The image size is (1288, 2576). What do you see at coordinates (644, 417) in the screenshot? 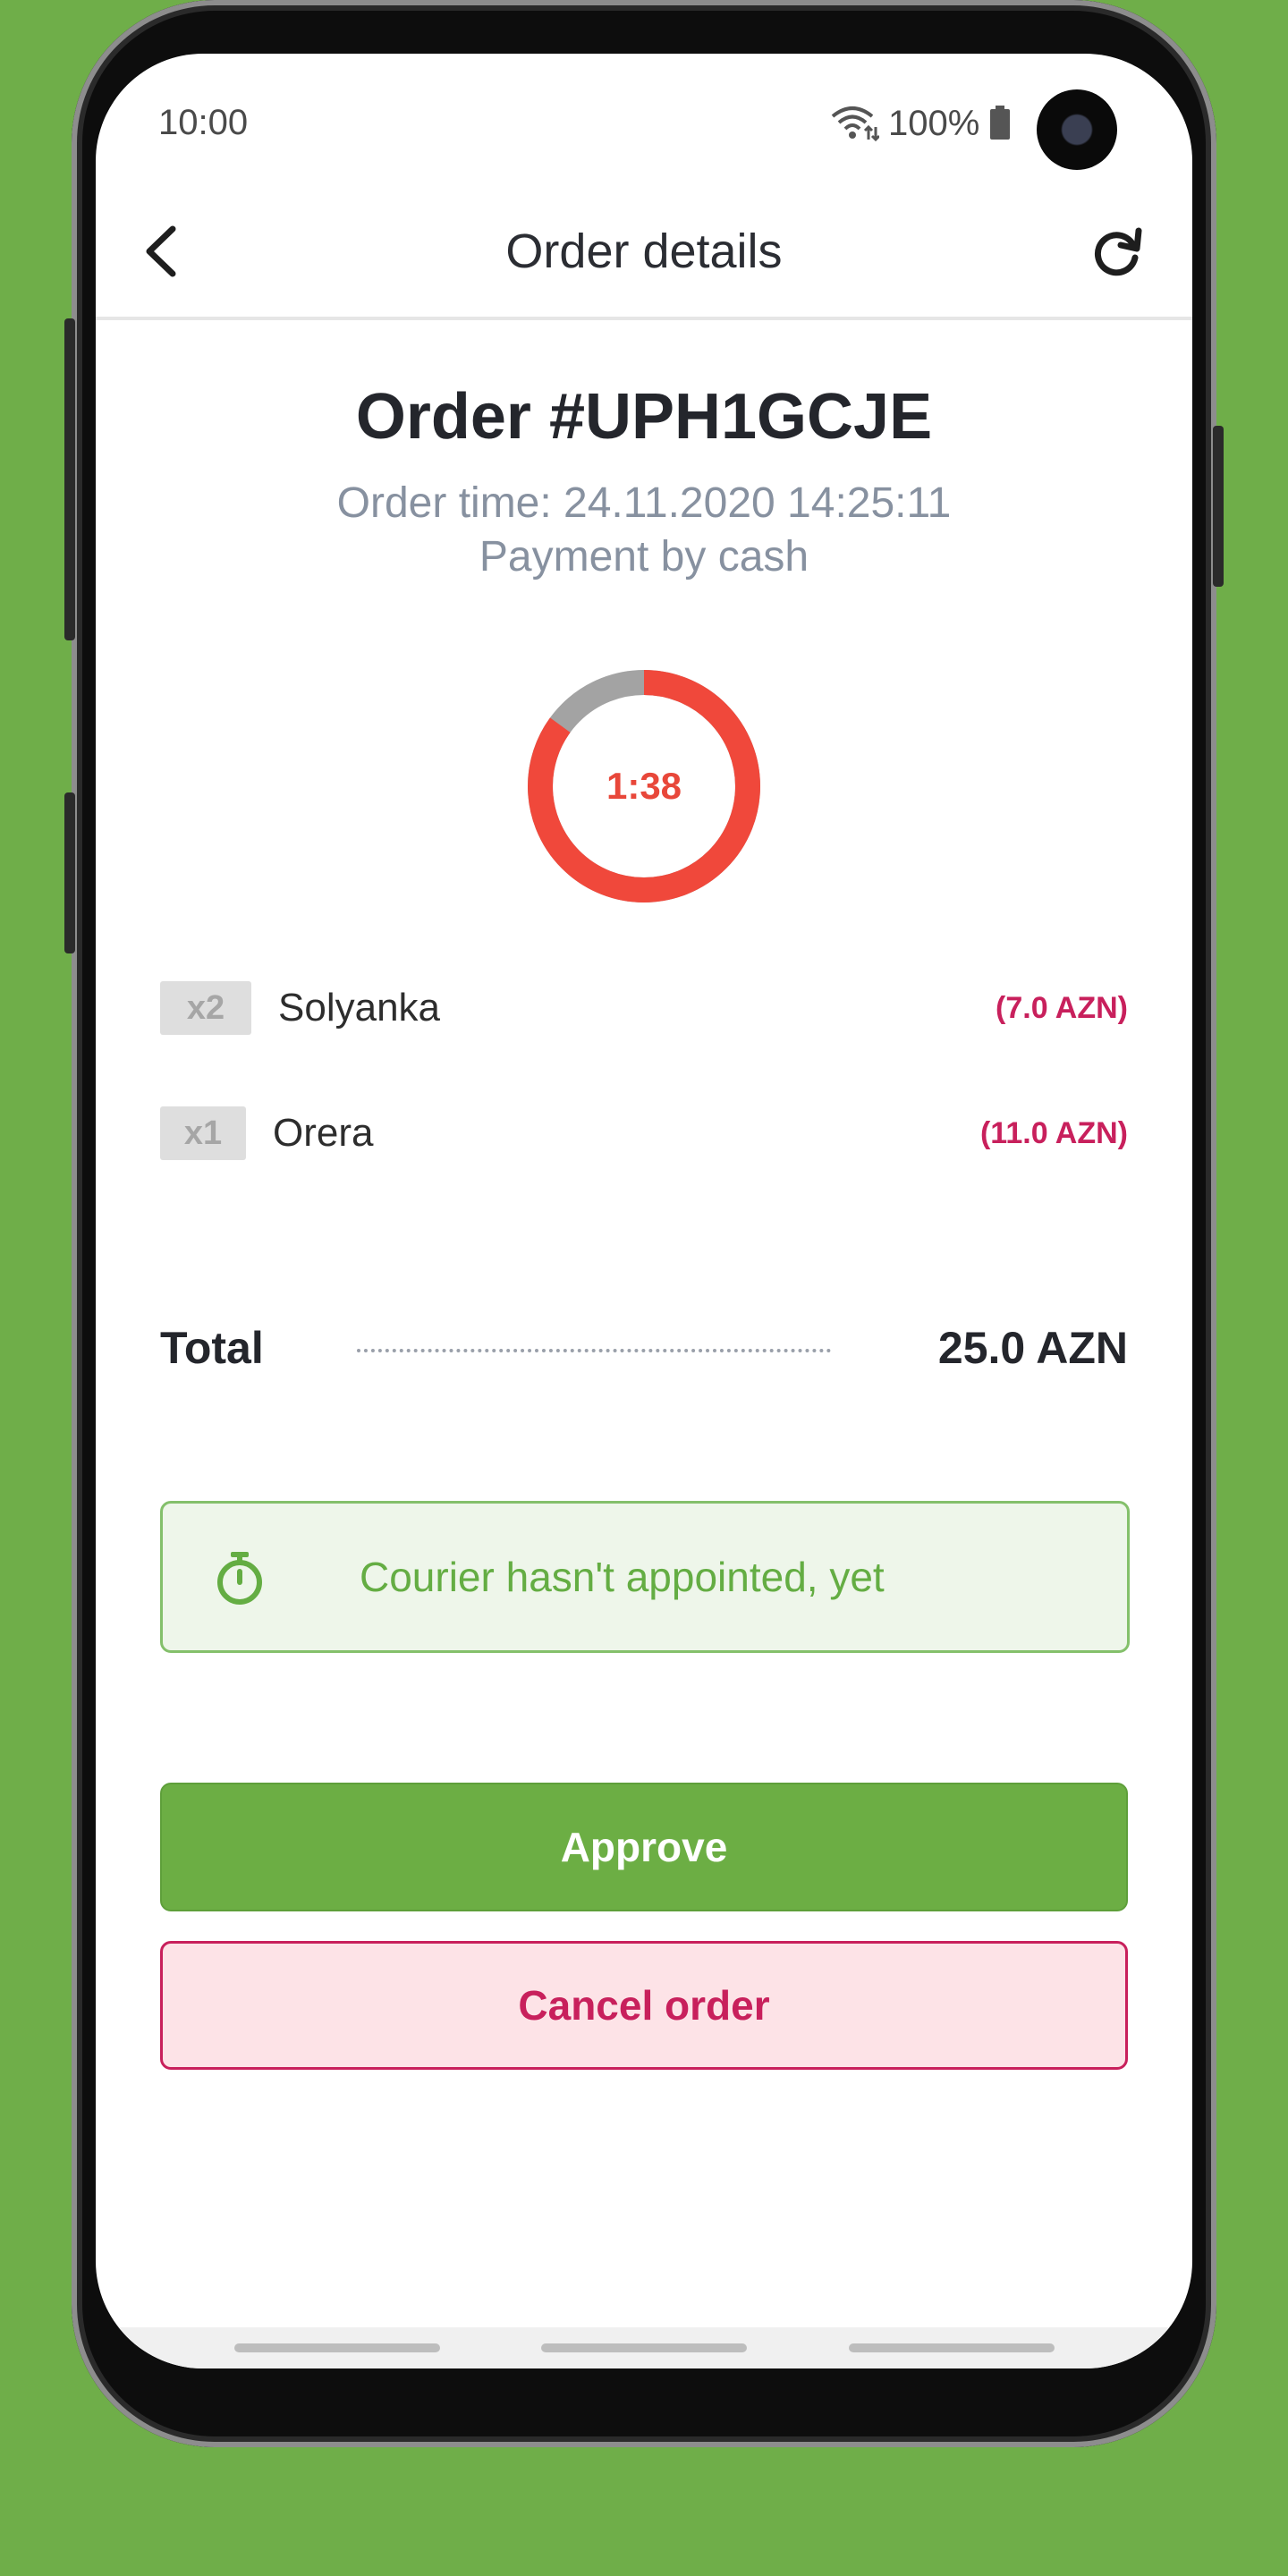
I see `order-title: Order #UPH1GCJE` at bounding box center [644, 417].